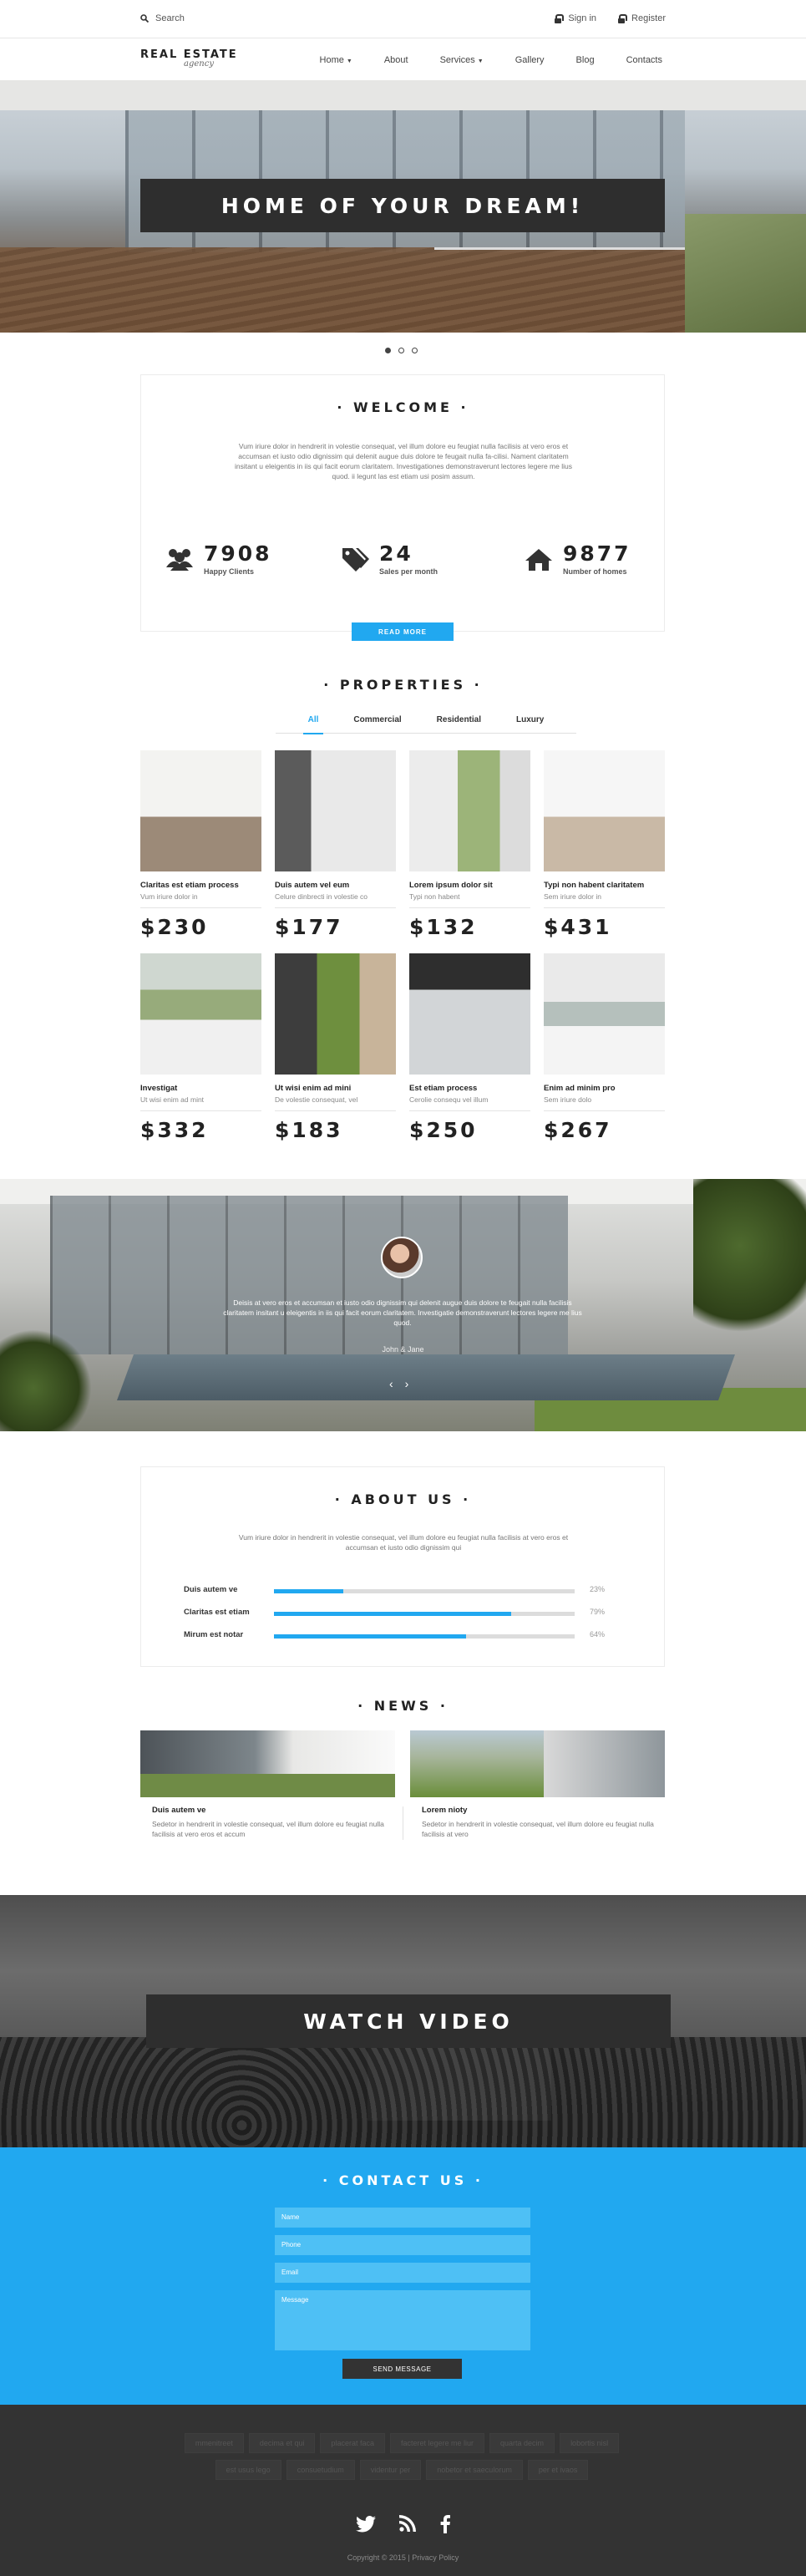 The width and height of the screenshot is (806, 2576). I want to click on footer-tag: quarta decim, so click(522, 2443).